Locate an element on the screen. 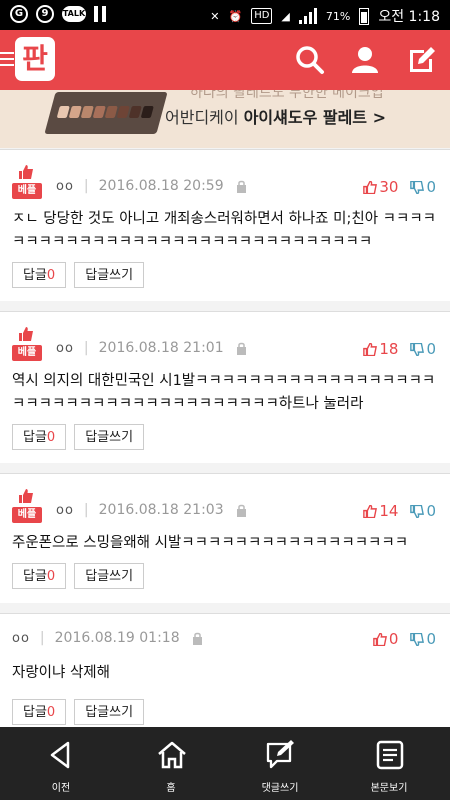 This screenshot has height=800, width=450. banner-text: 어반디케이 아이섀도우 팔레트 > is located at coordinates (275, 116).